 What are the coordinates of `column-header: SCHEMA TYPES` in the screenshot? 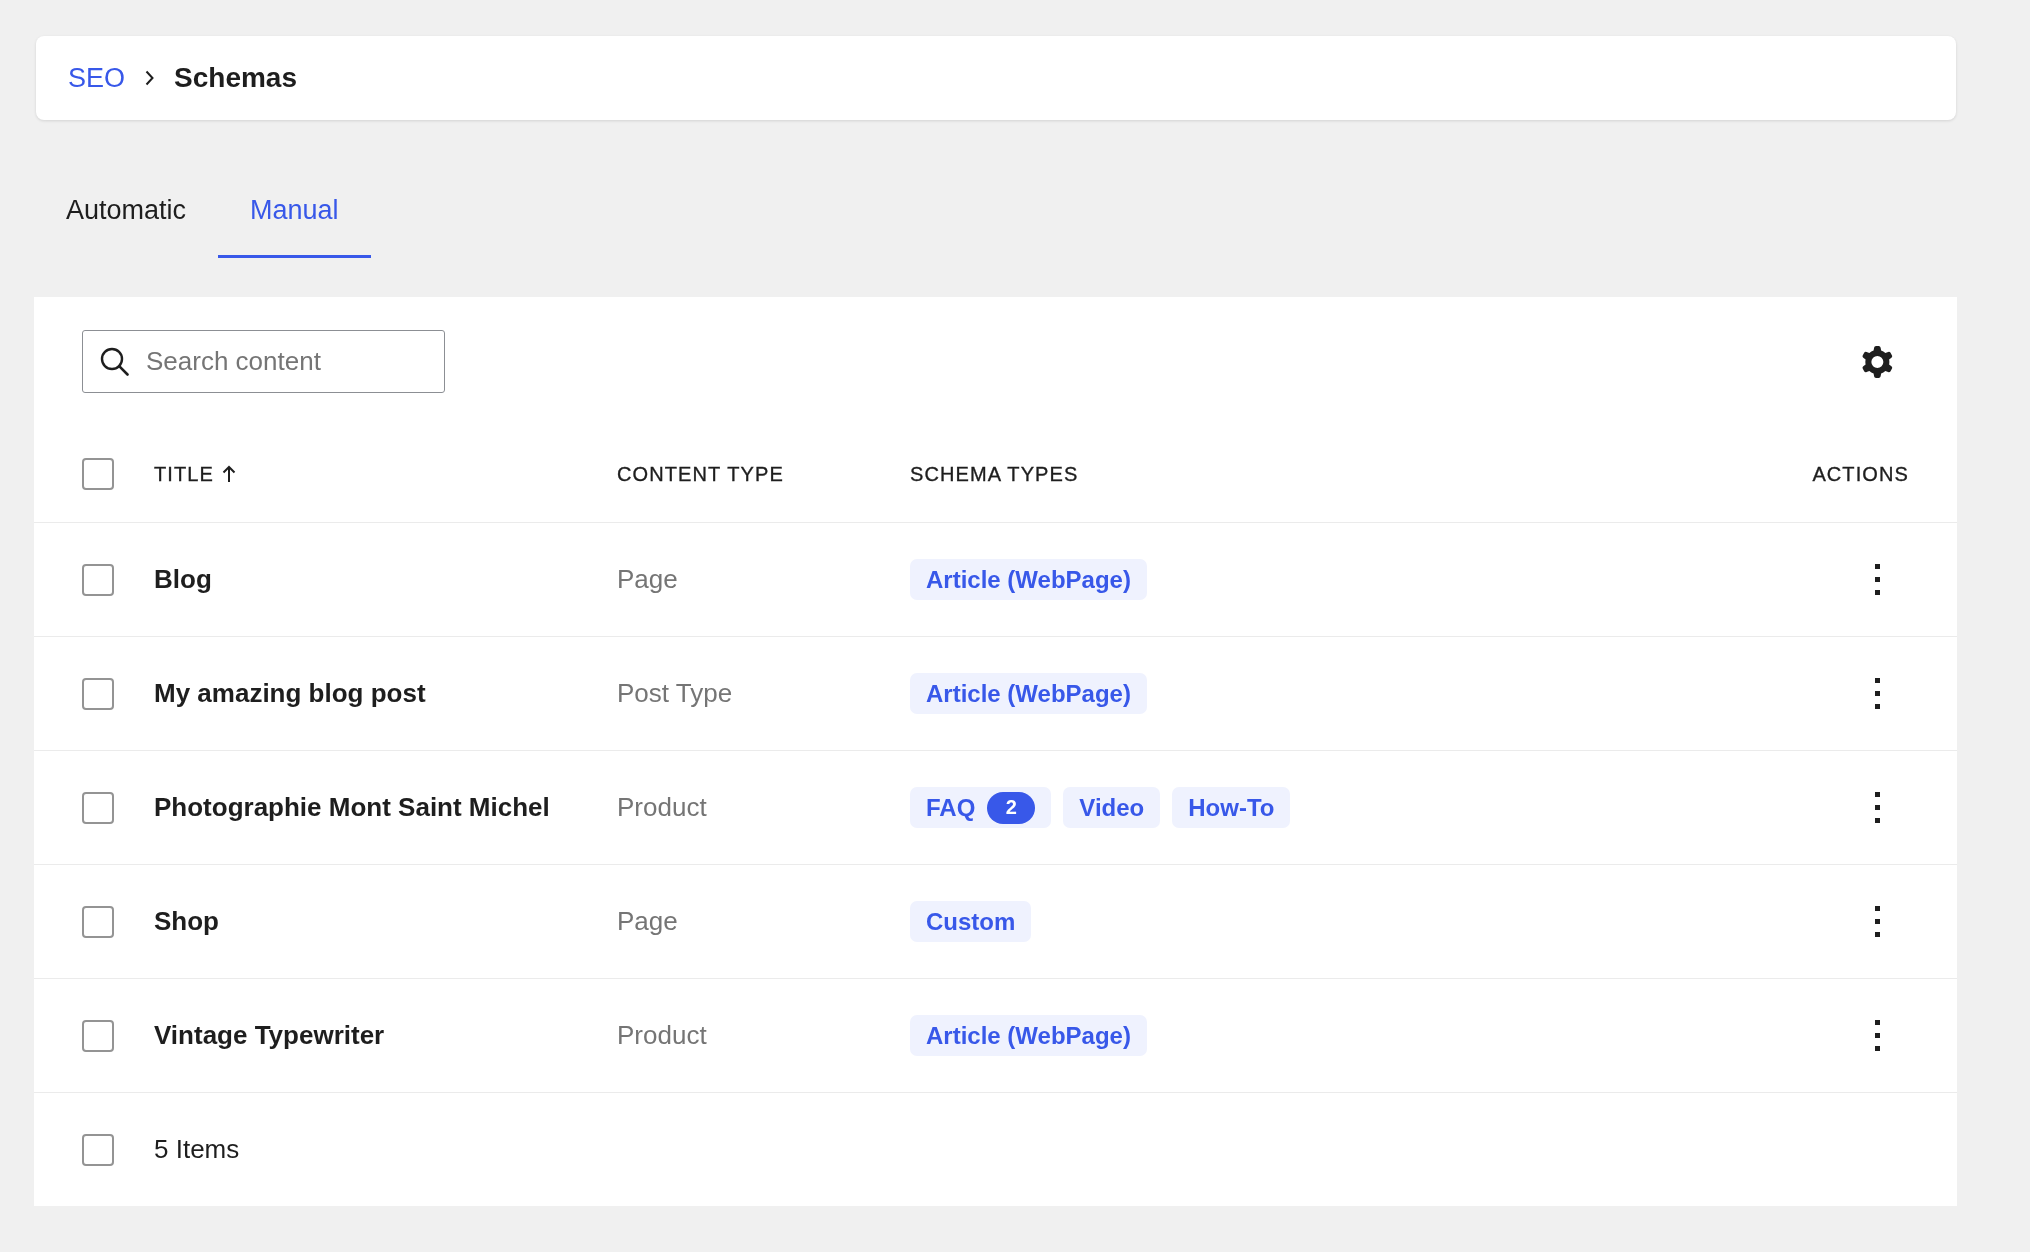 It's located at (994, 474).